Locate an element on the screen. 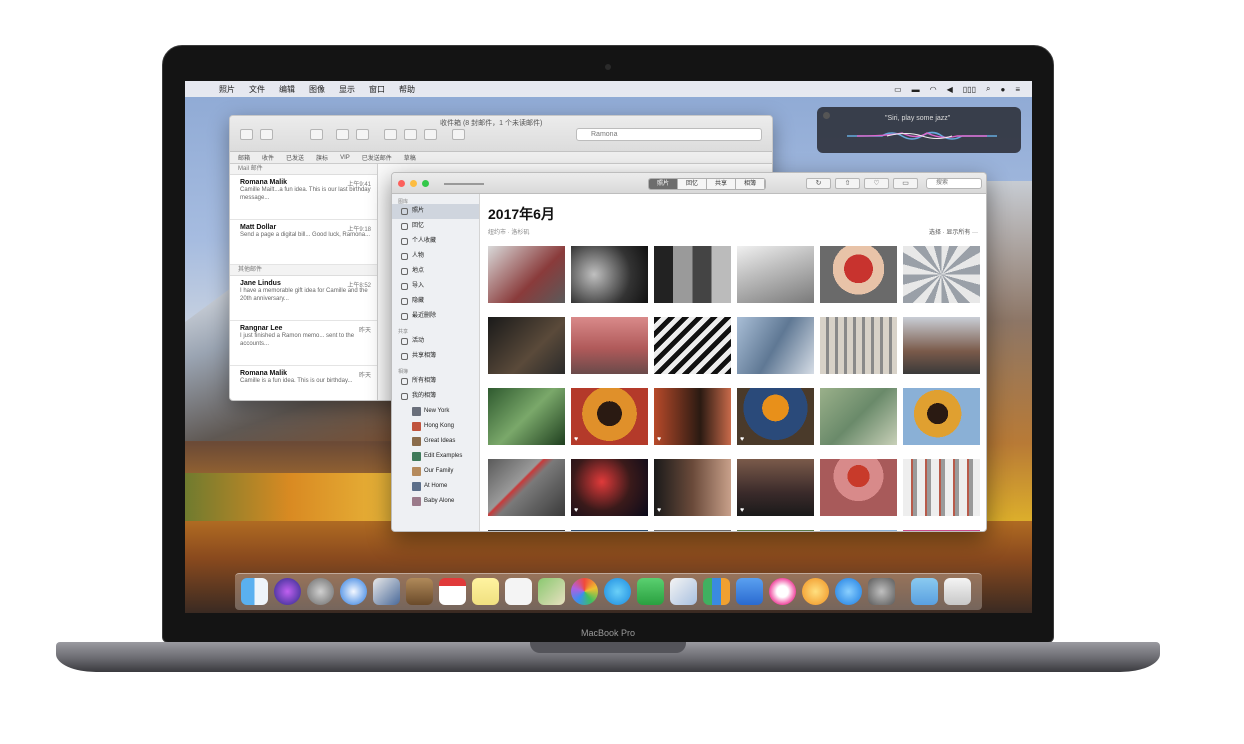 Image resolution: width=1244 pixels, height=744 pixels. launchpad-icon is located at coordinates (320, 591).